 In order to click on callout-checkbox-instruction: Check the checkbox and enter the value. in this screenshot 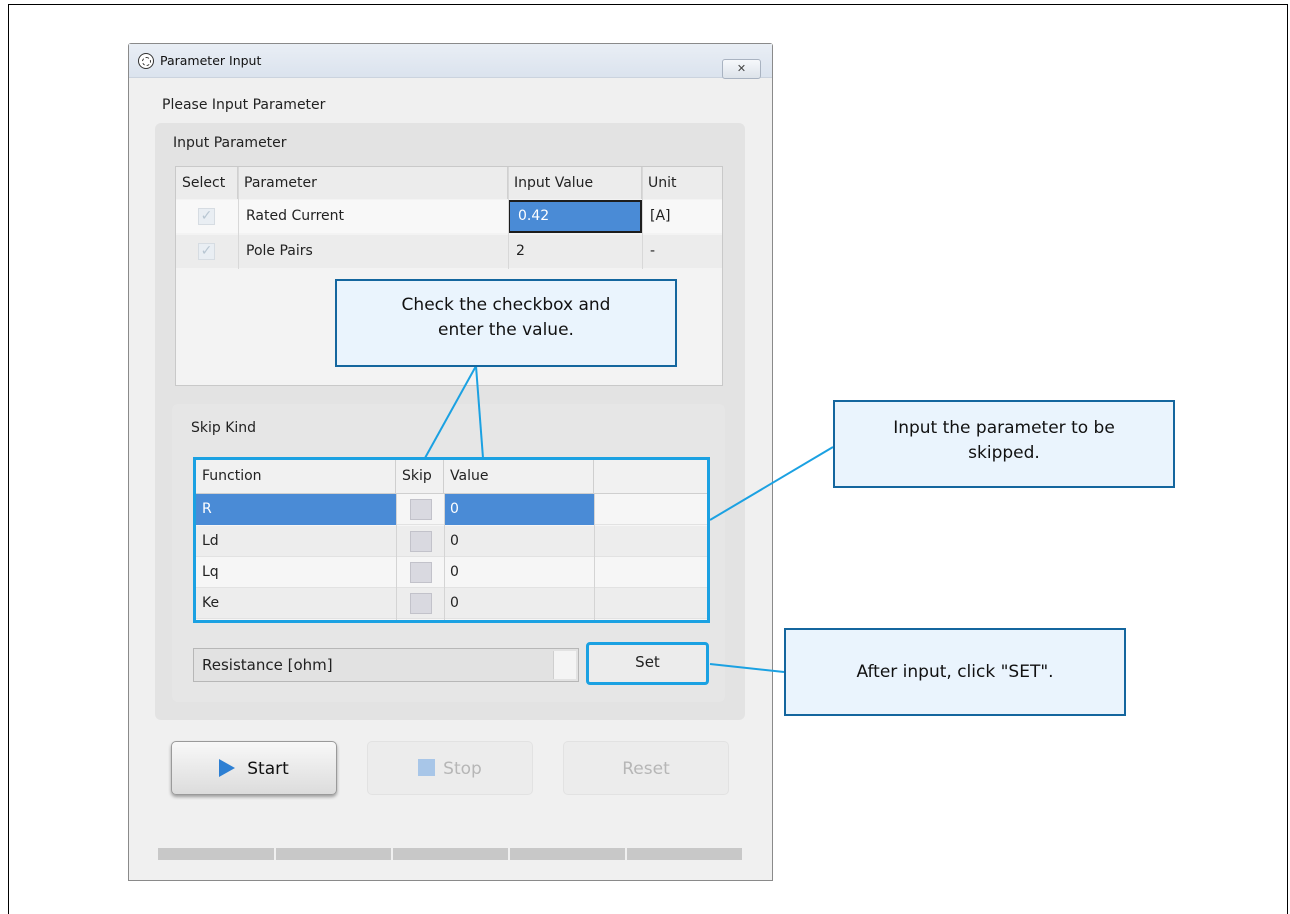, I will do `click(506, 323)`.